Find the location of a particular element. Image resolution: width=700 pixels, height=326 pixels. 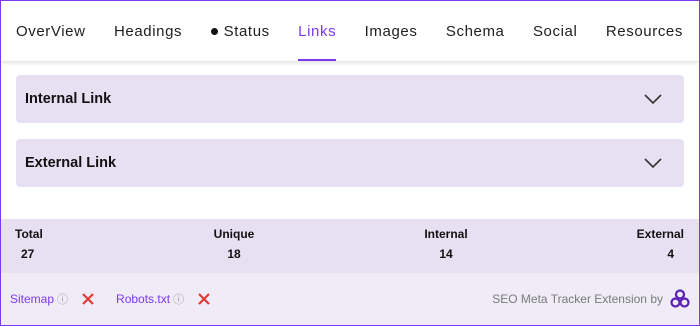

brand-text: SEO Meta Tracker Extension by is located at coordinates (577, 299).